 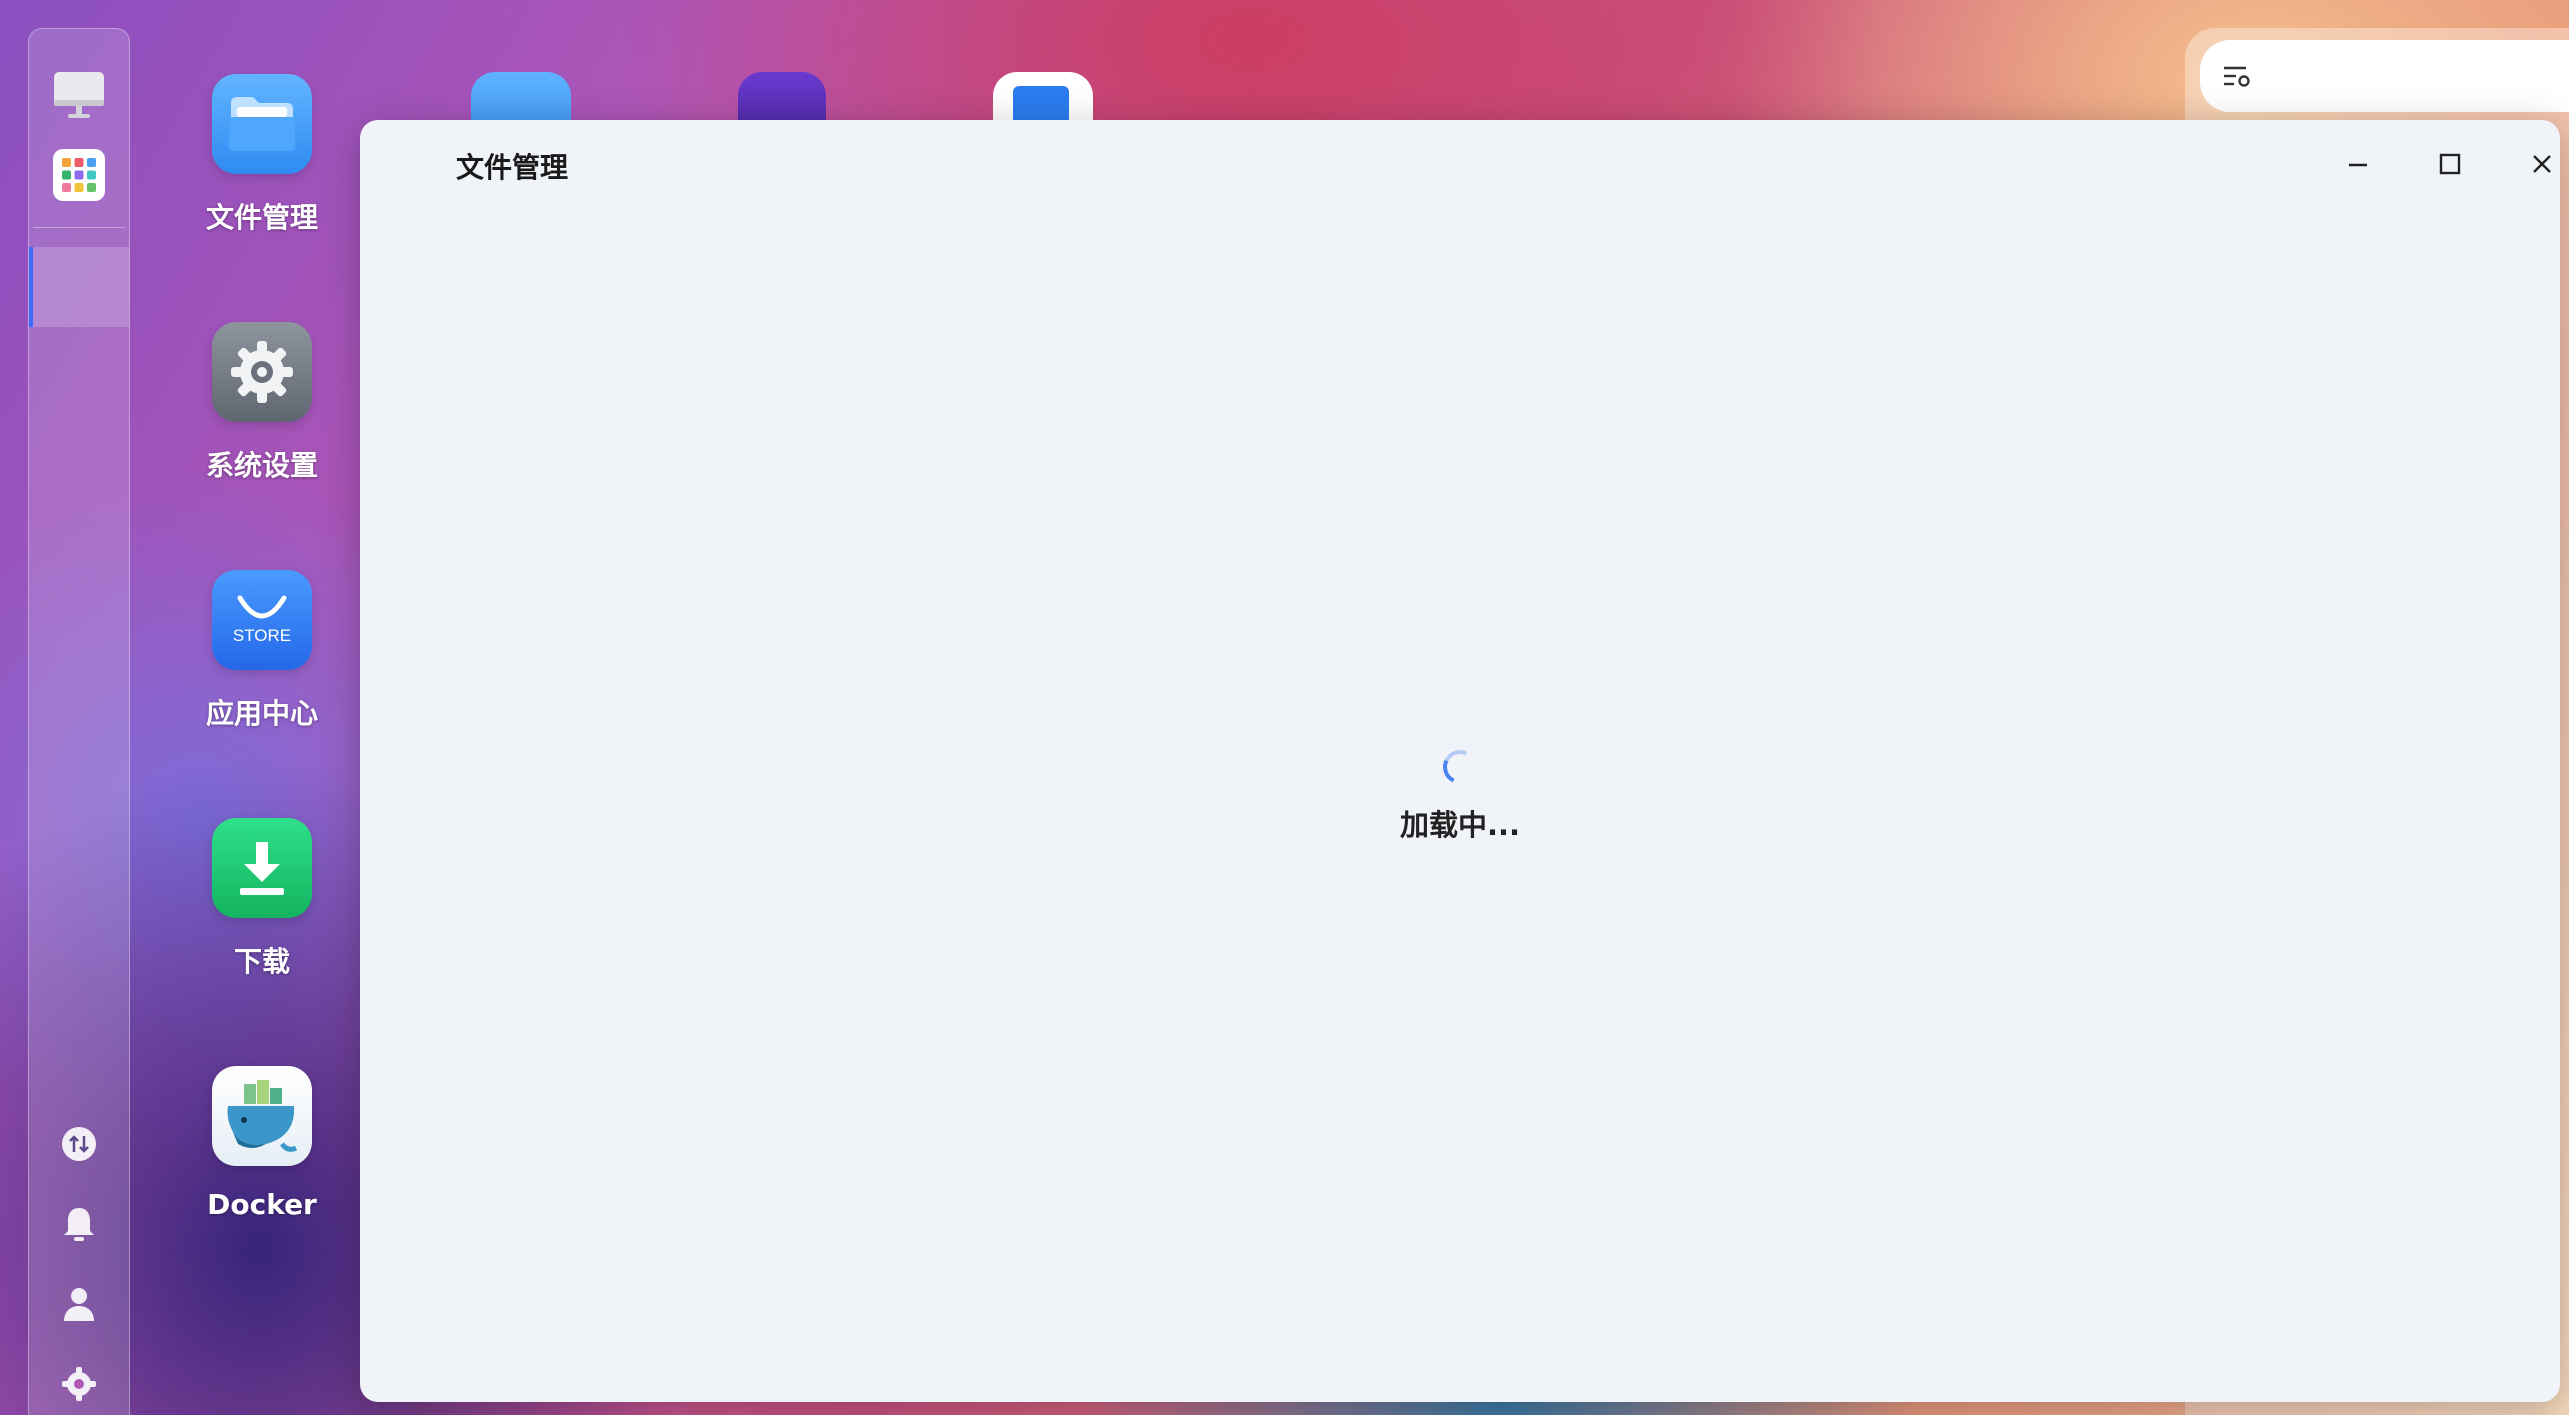 What do you see at coordinates (2542, 166) in the screenshot?
I see `close-icon` at bounding box center [2542, 166].